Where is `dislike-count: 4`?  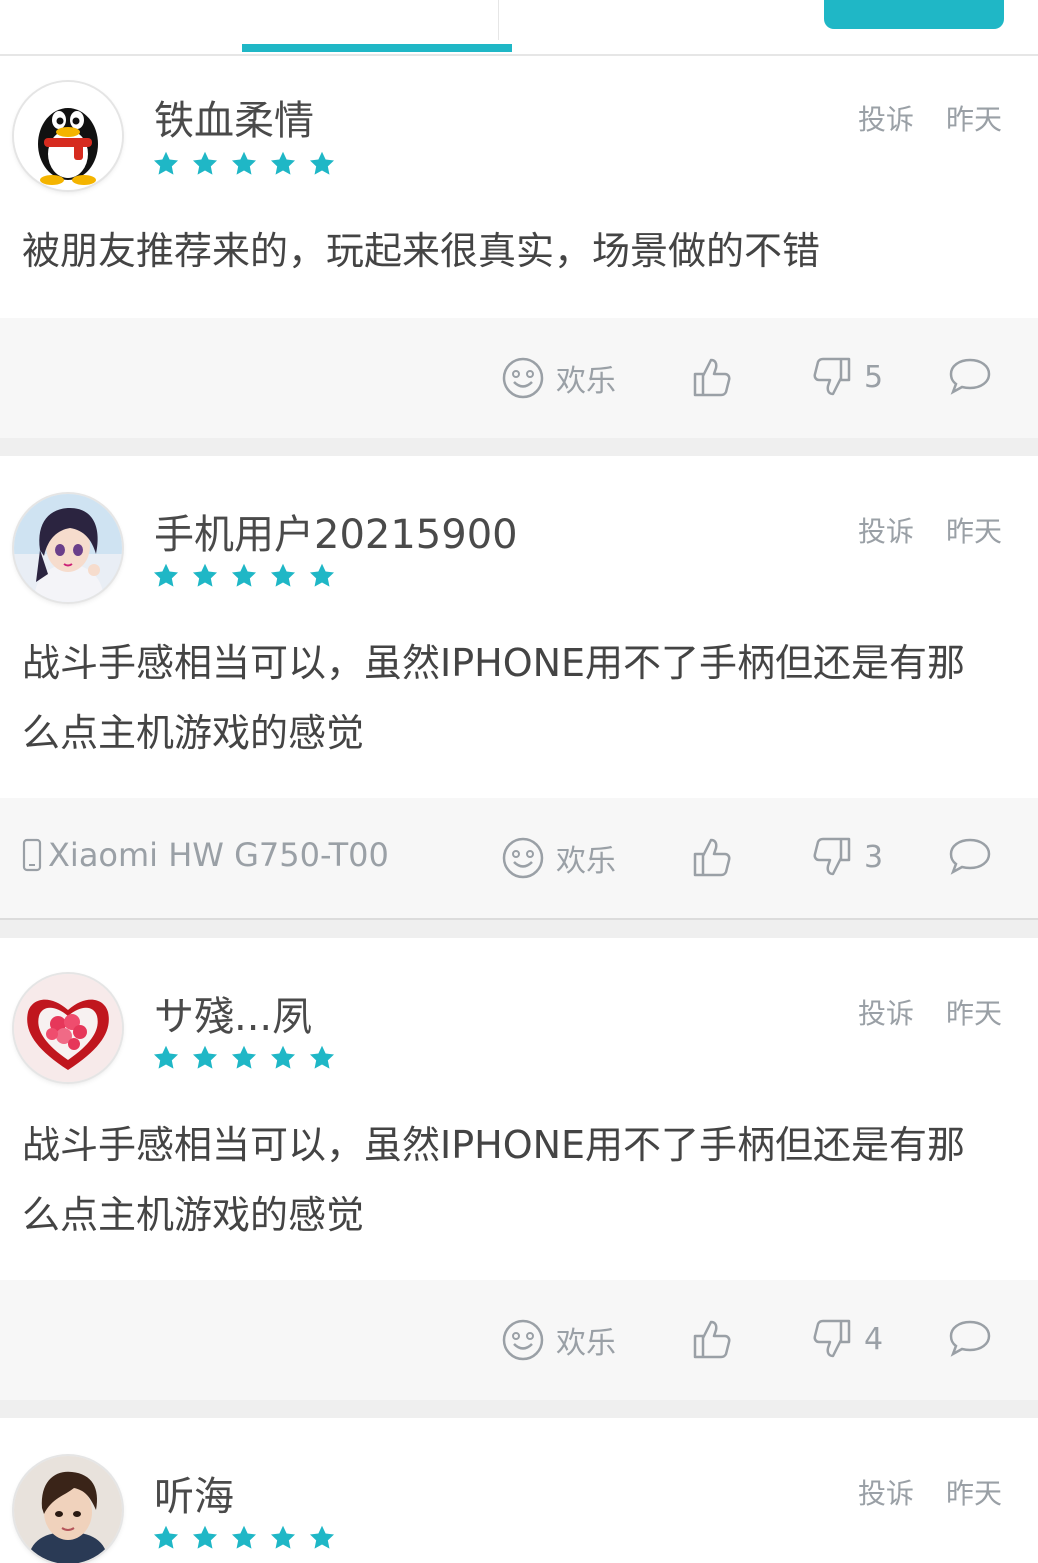 dislike-count: 4 is located at coordinates (874, 1339).